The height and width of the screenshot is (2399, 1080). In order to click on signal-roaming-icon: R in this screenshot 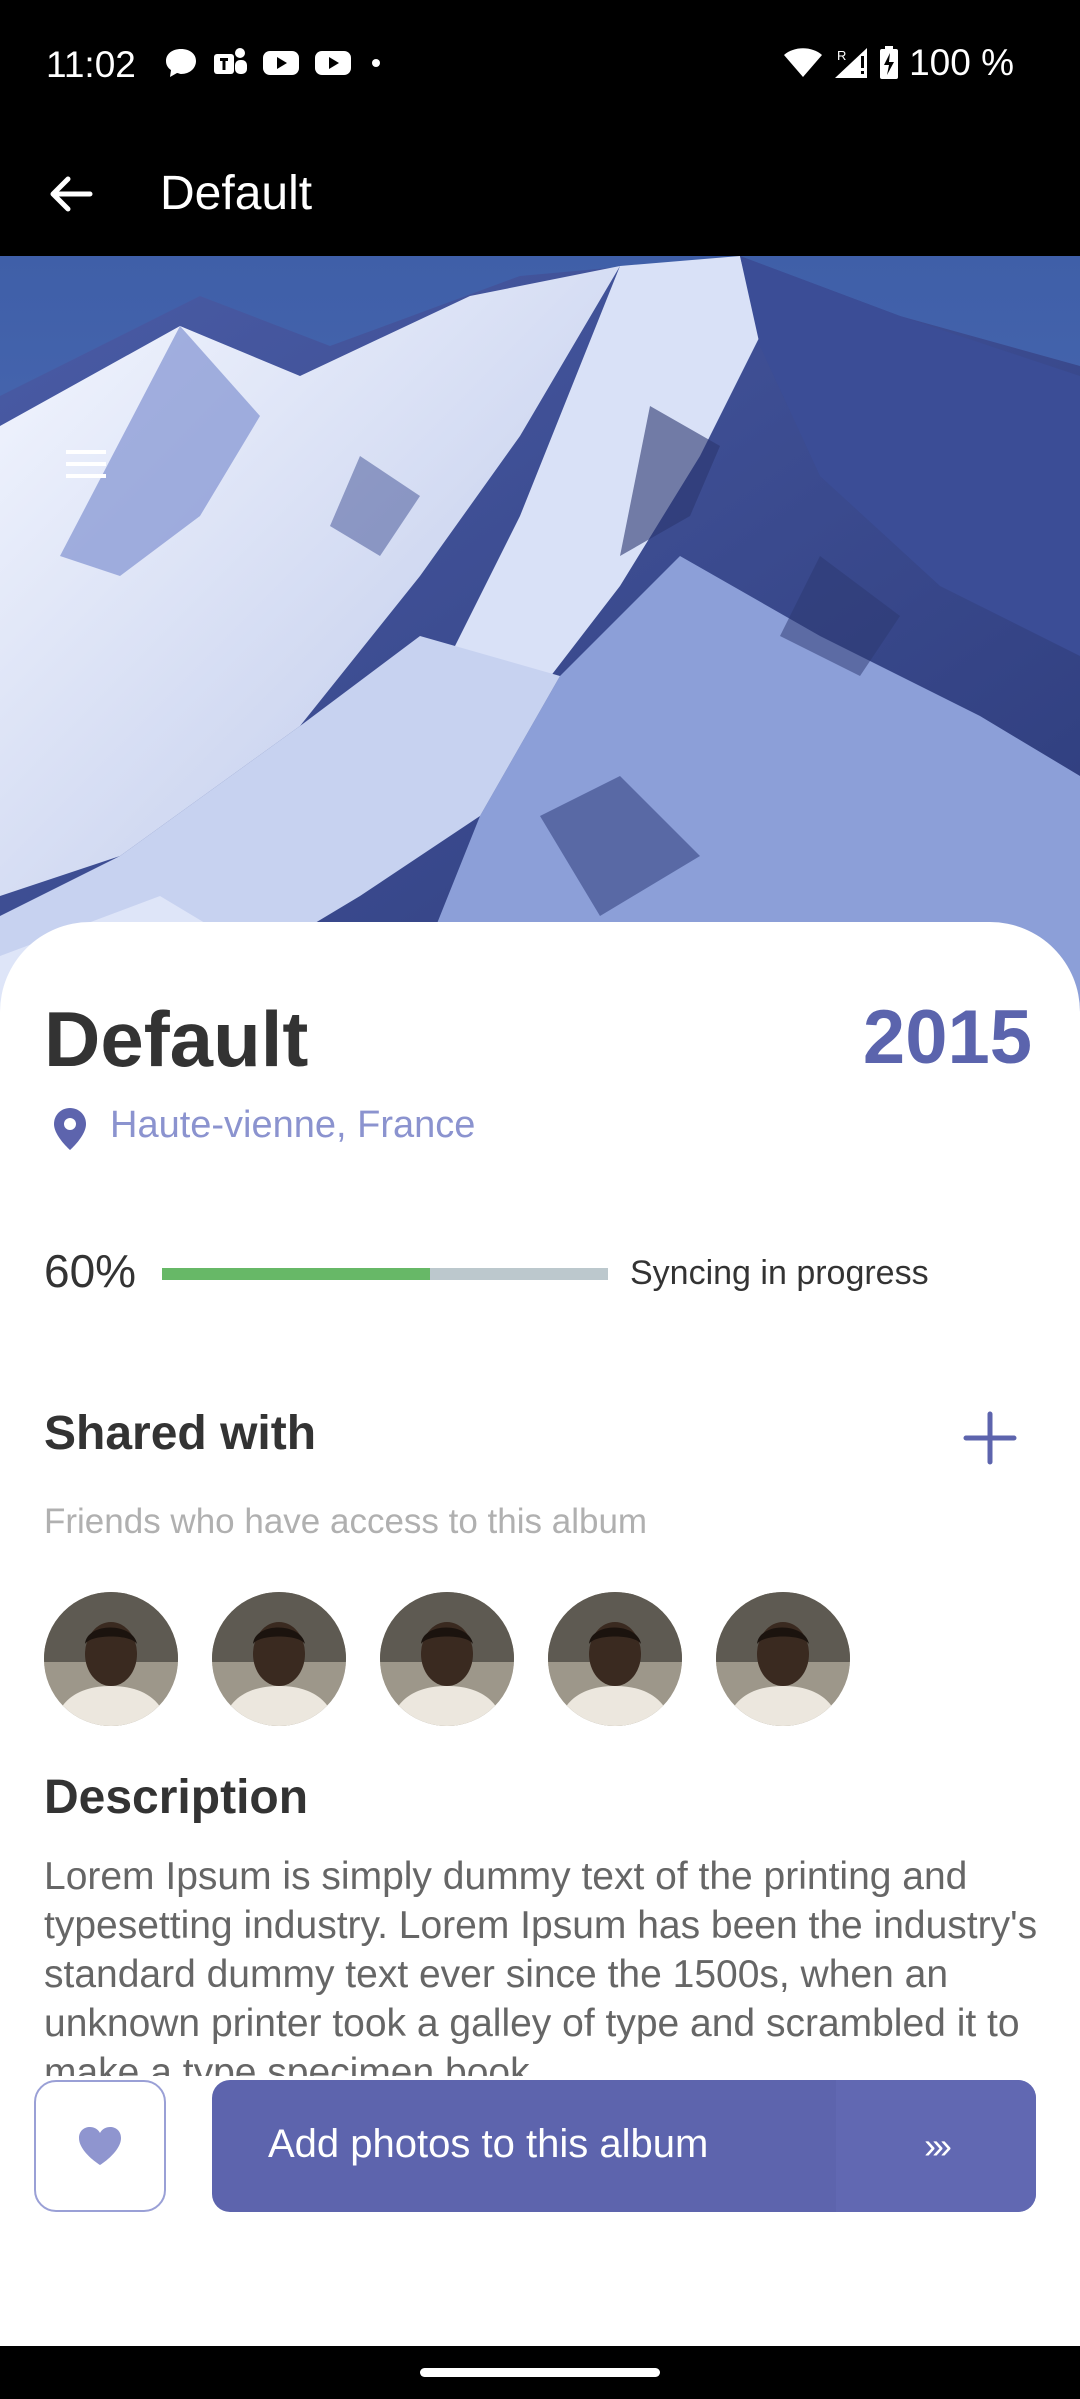, I will do `click(851, 63)`.